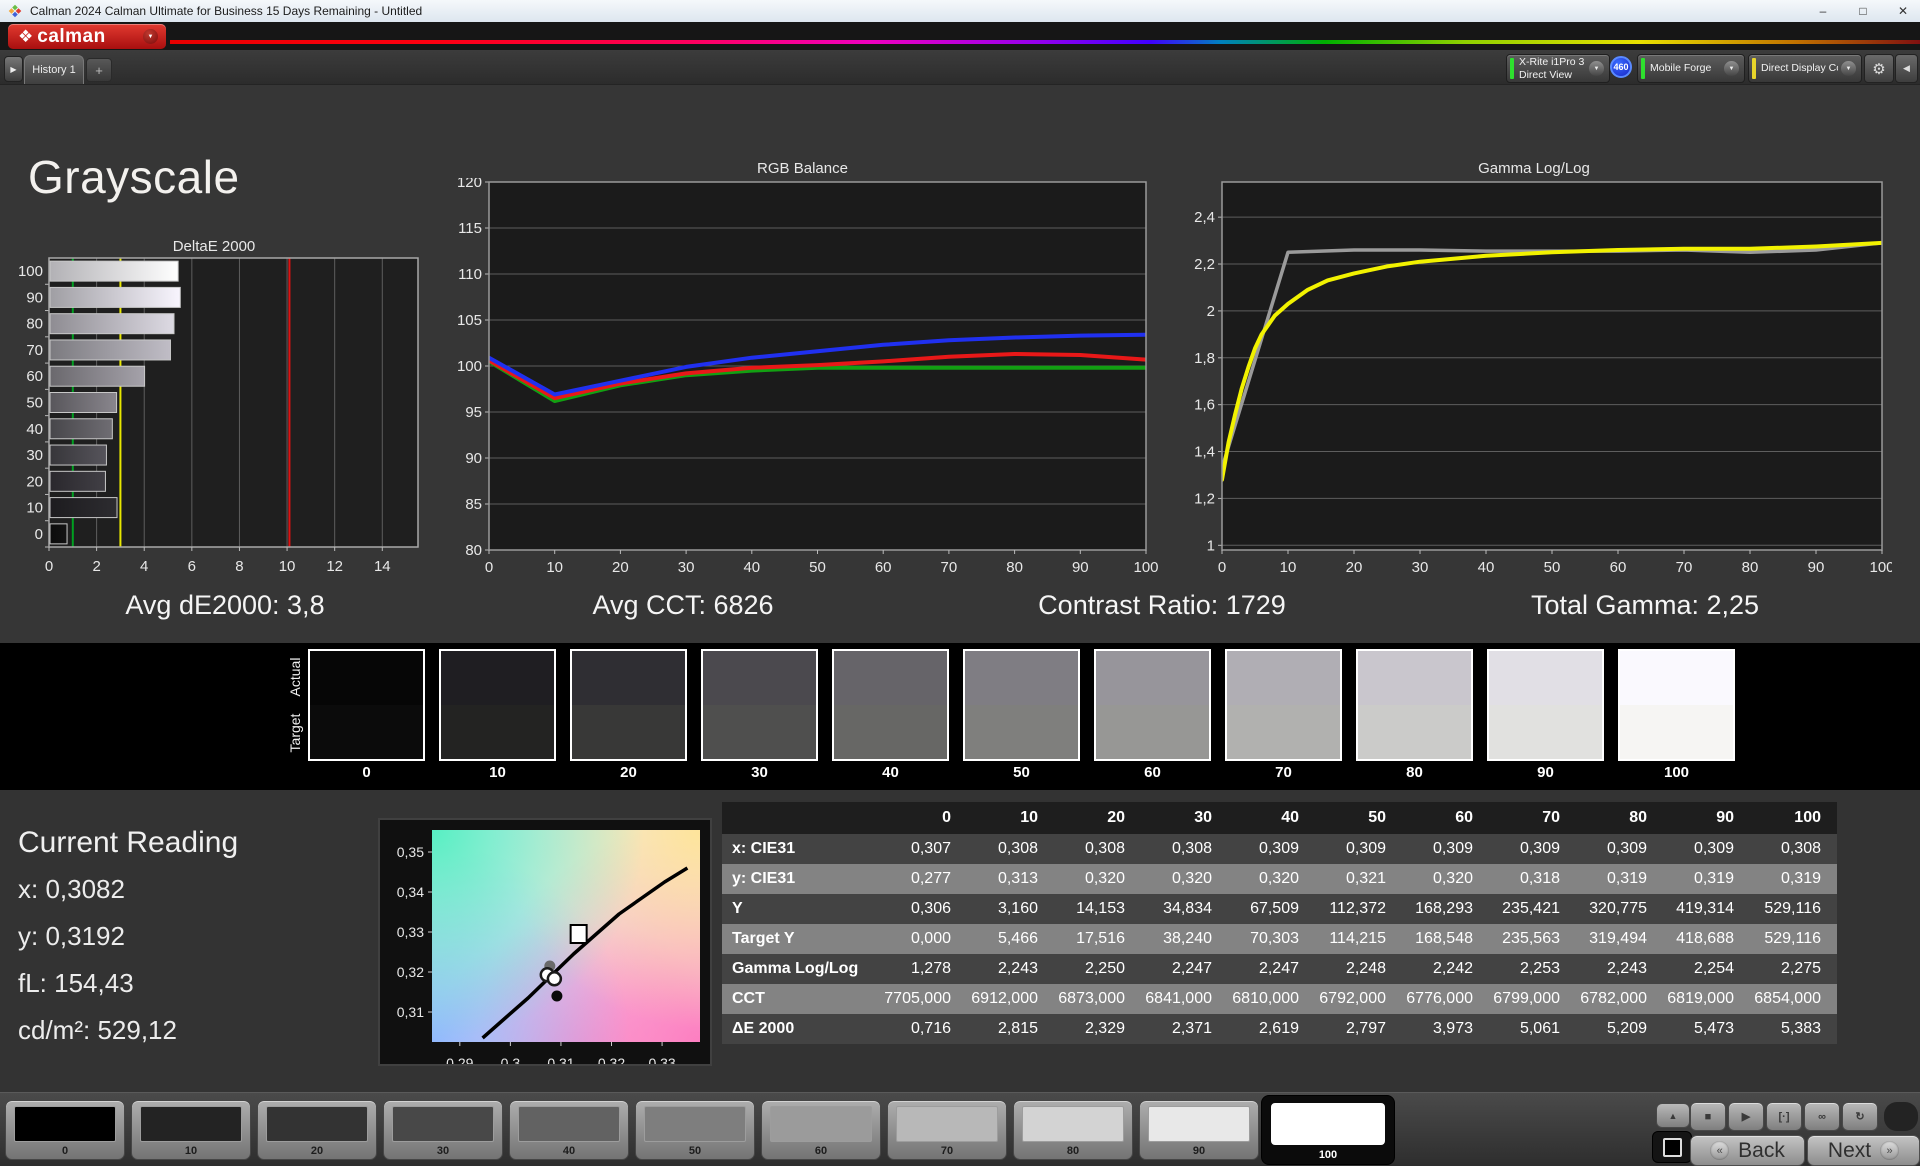 The width and height of the screenshot is (1920, 1166). I want to click on summary-avg-de2000: Avg dE2000: 3,8, so click(225, 605).